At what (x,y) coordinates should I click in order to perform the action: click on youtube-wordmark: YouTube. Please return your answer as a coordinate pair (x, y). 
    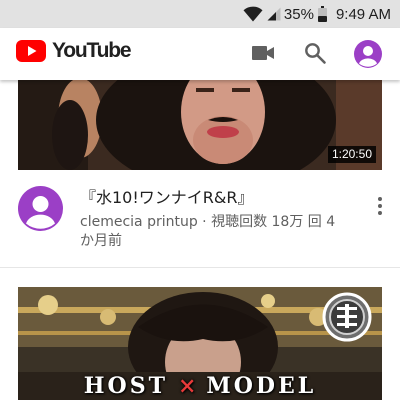
    Looking at the image, I should click on (92, 51).